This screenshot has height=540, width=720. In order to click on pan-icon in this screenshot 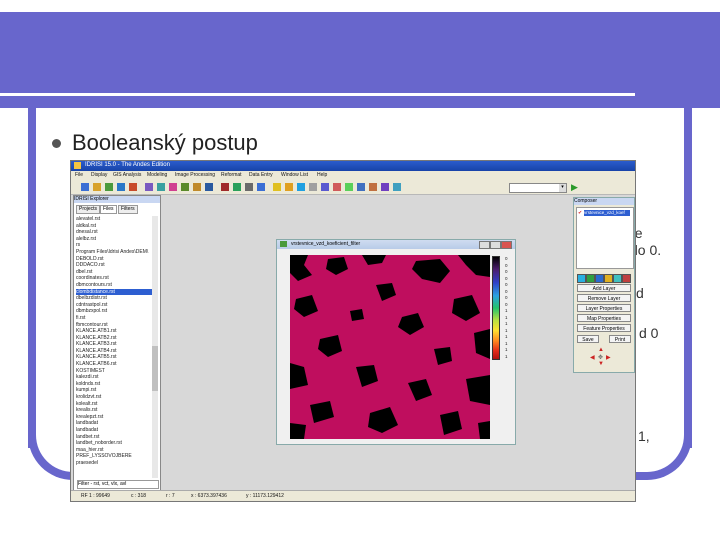, I will do `click(301, 187)`.